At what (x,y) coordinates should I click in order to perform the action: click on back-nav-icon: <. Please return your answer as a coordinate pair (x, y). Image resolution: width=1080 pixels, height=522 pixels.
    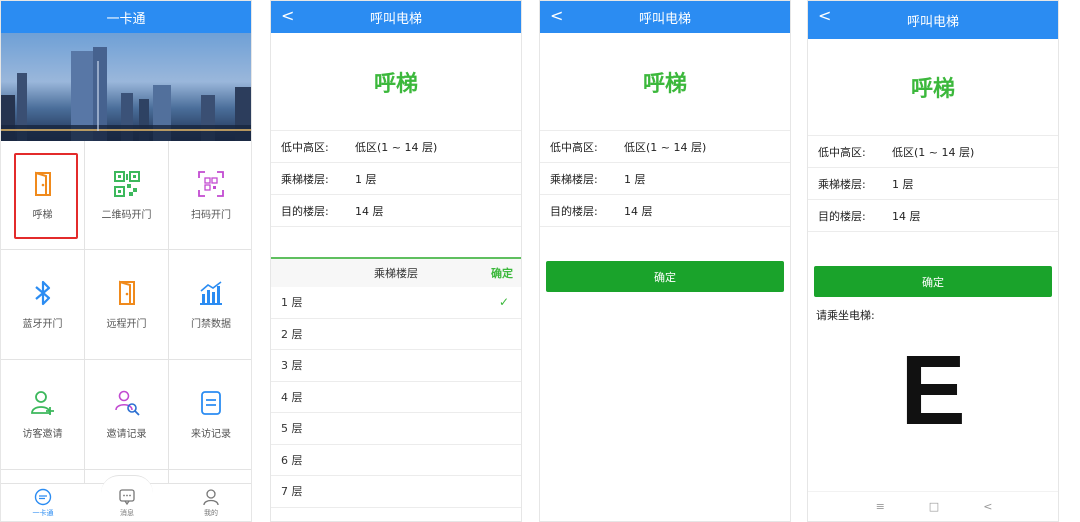
    Looking at the image, I should click on (987, 506).